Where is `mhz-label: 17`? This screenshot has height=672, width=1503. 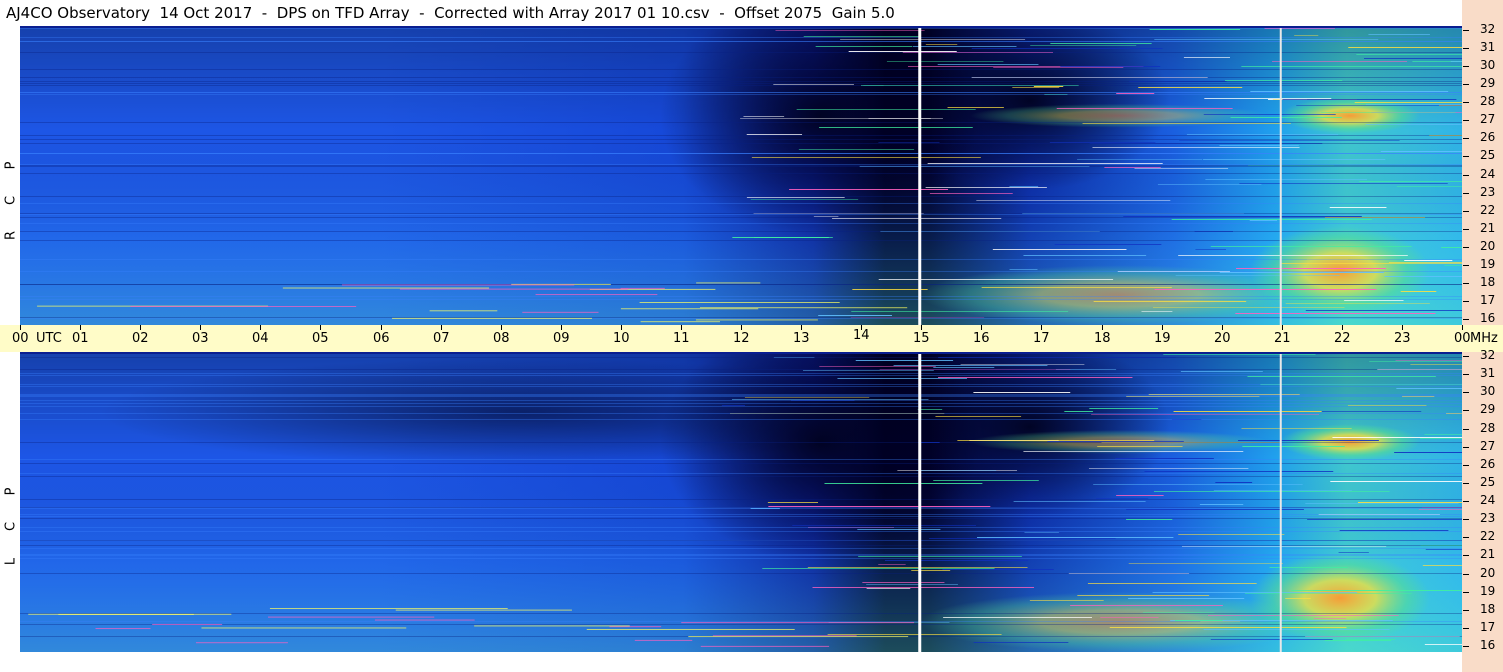 mhz-label: 17 is located at coordinates (1488, 627).